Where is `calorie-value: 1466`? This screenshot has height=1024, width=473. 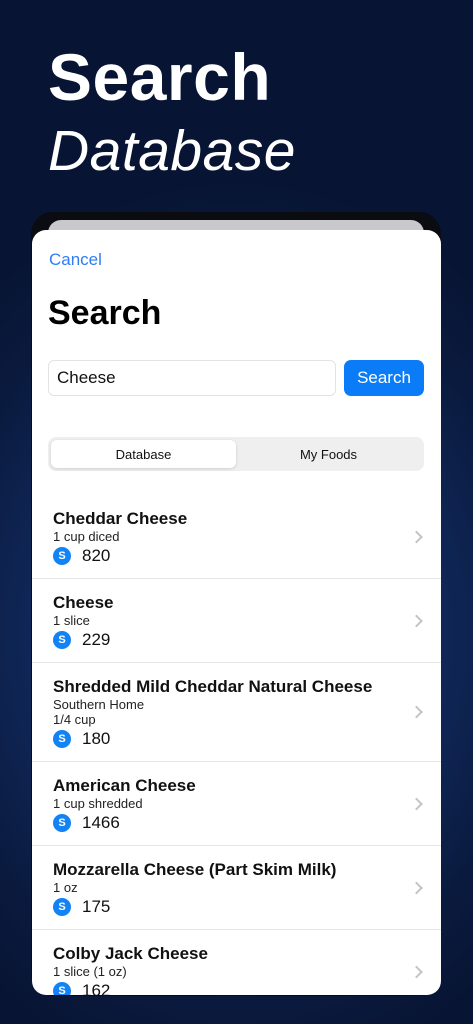 calorie-value: 1466 is located at coordinates (101, 822).